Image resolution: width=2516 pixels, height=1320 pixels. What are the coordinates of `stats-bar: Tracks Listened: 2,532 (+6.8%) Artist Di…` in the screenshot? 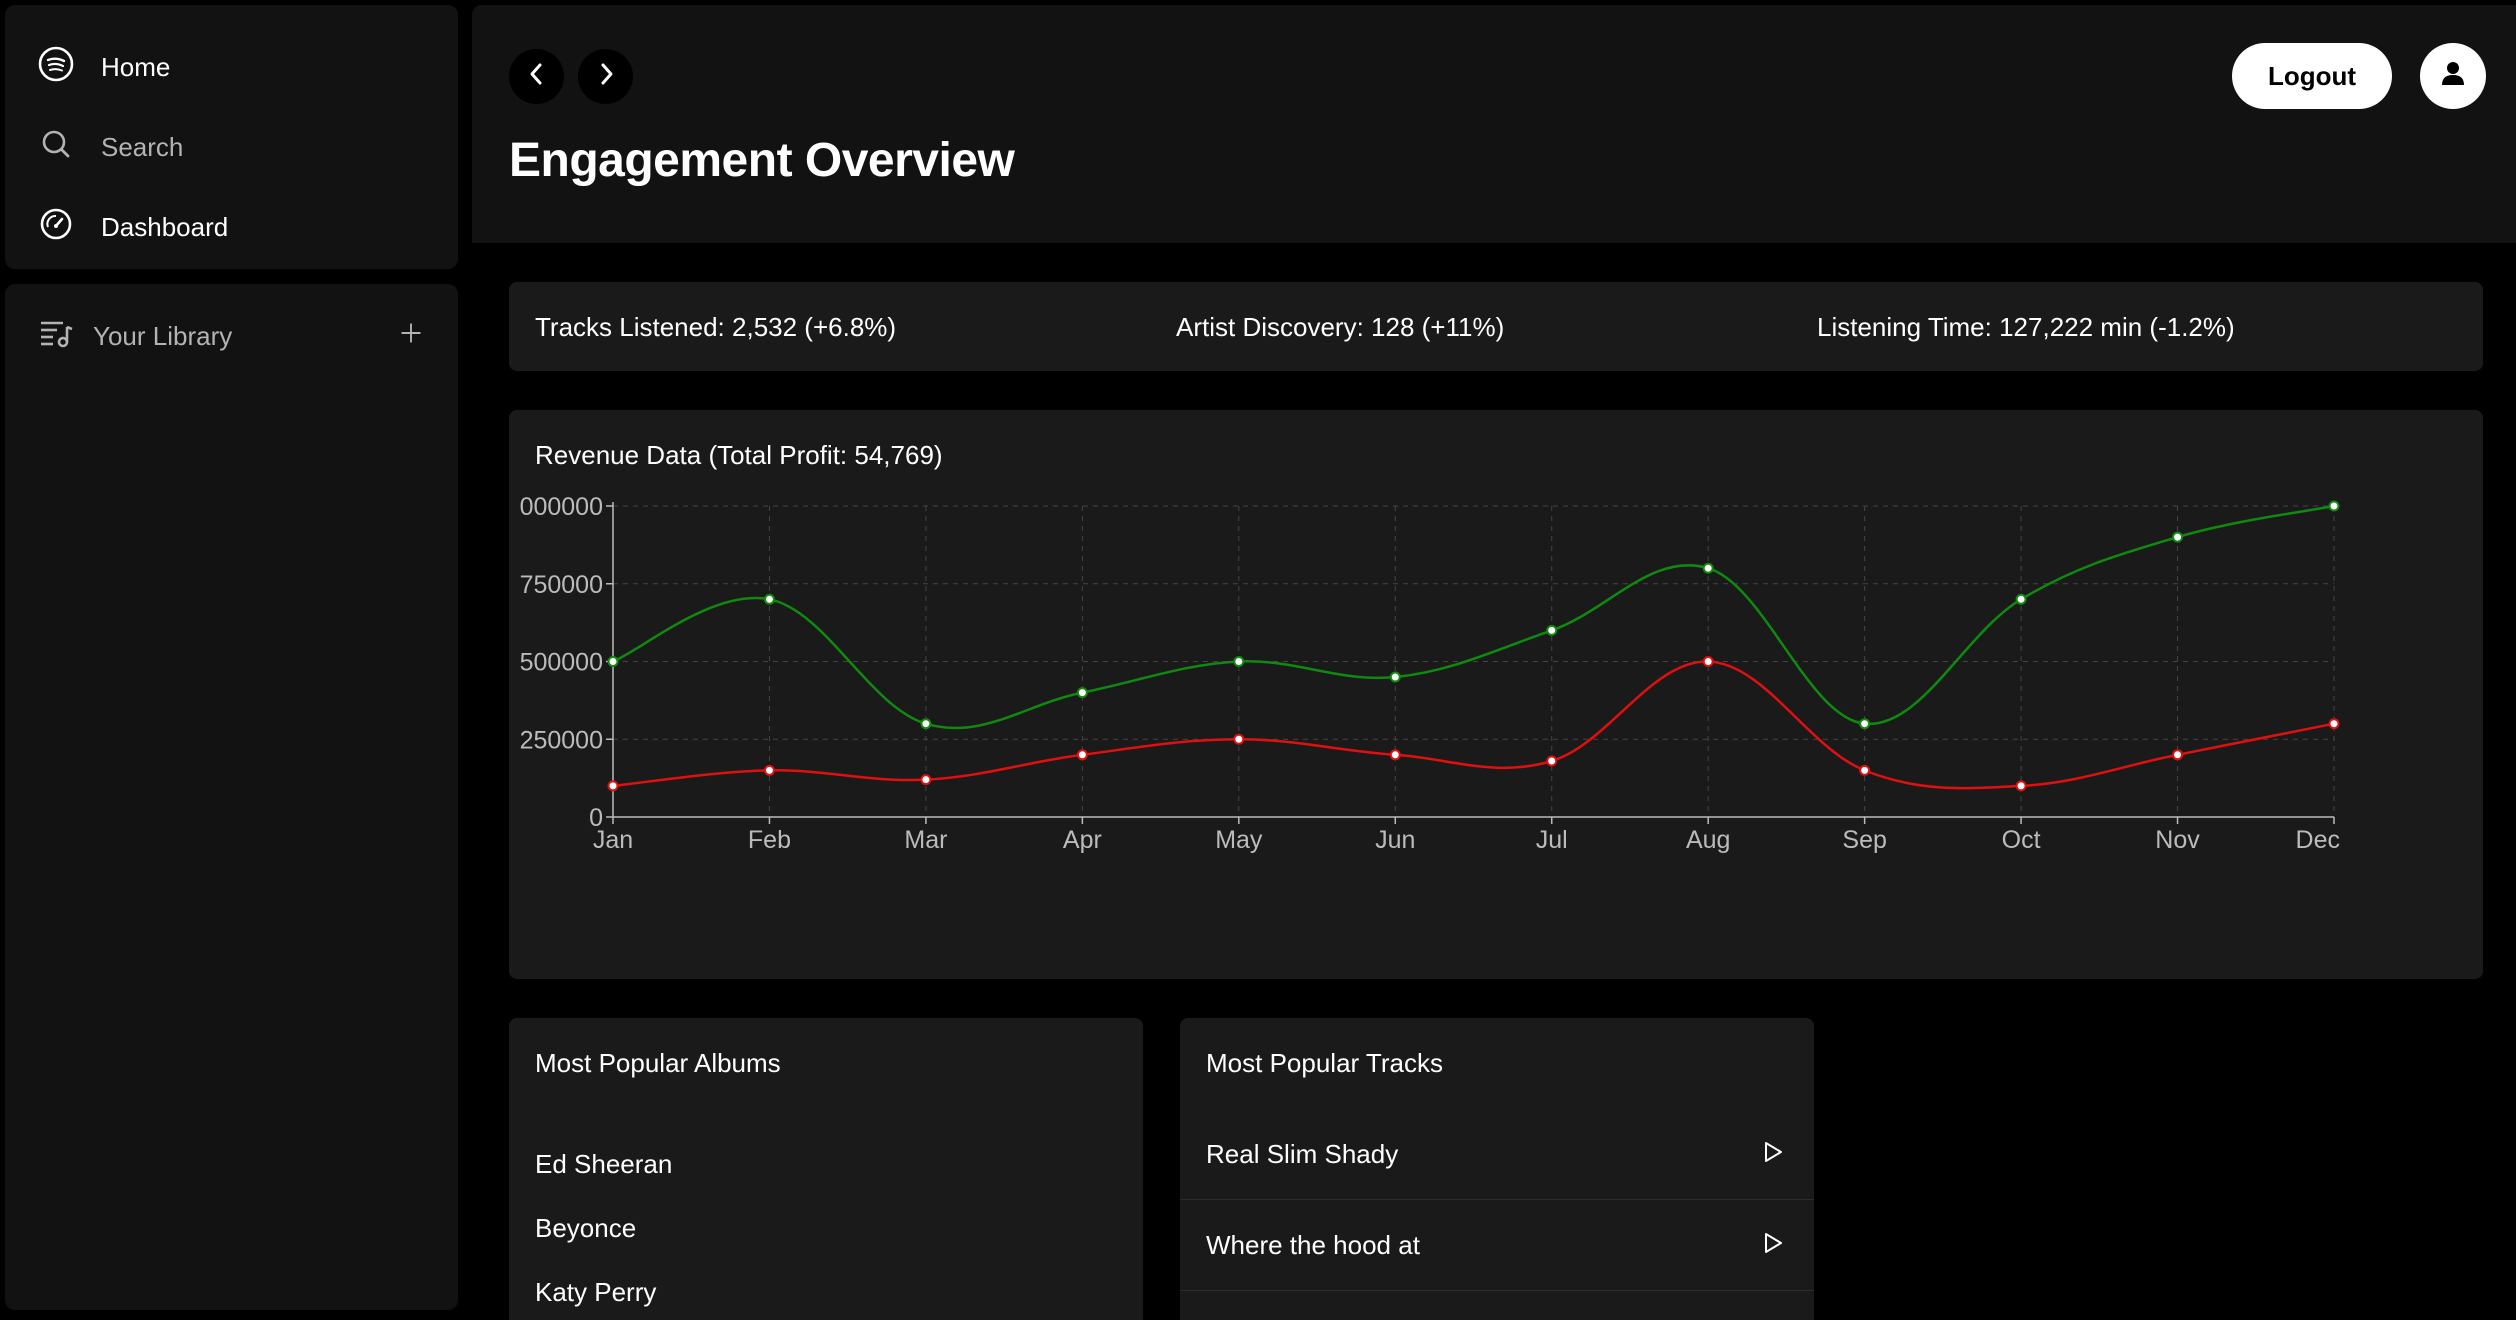 It's located at (1496, 326).